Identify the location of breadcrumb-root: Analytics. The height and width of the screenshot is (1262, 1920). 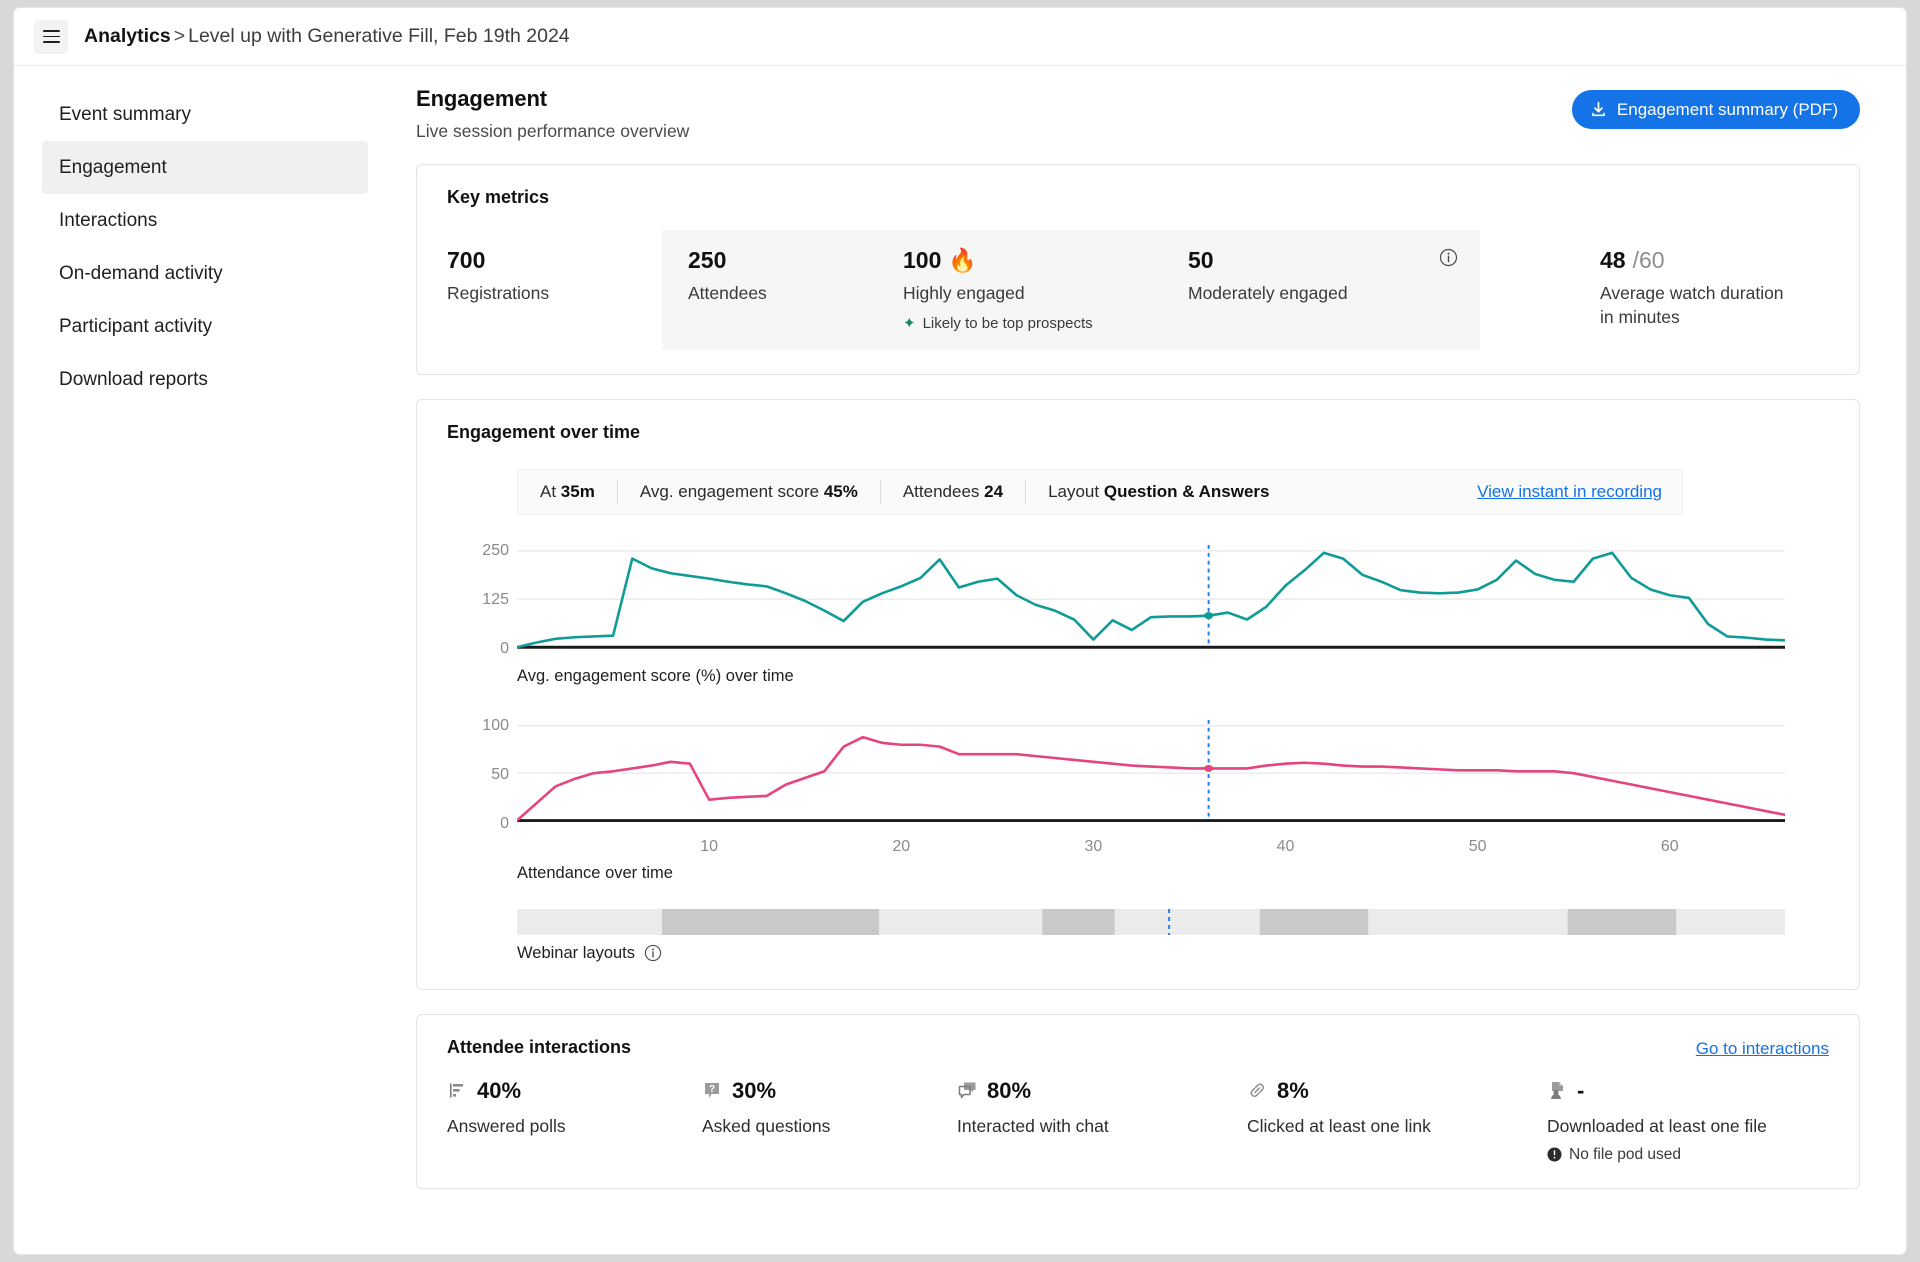
(127, 36).